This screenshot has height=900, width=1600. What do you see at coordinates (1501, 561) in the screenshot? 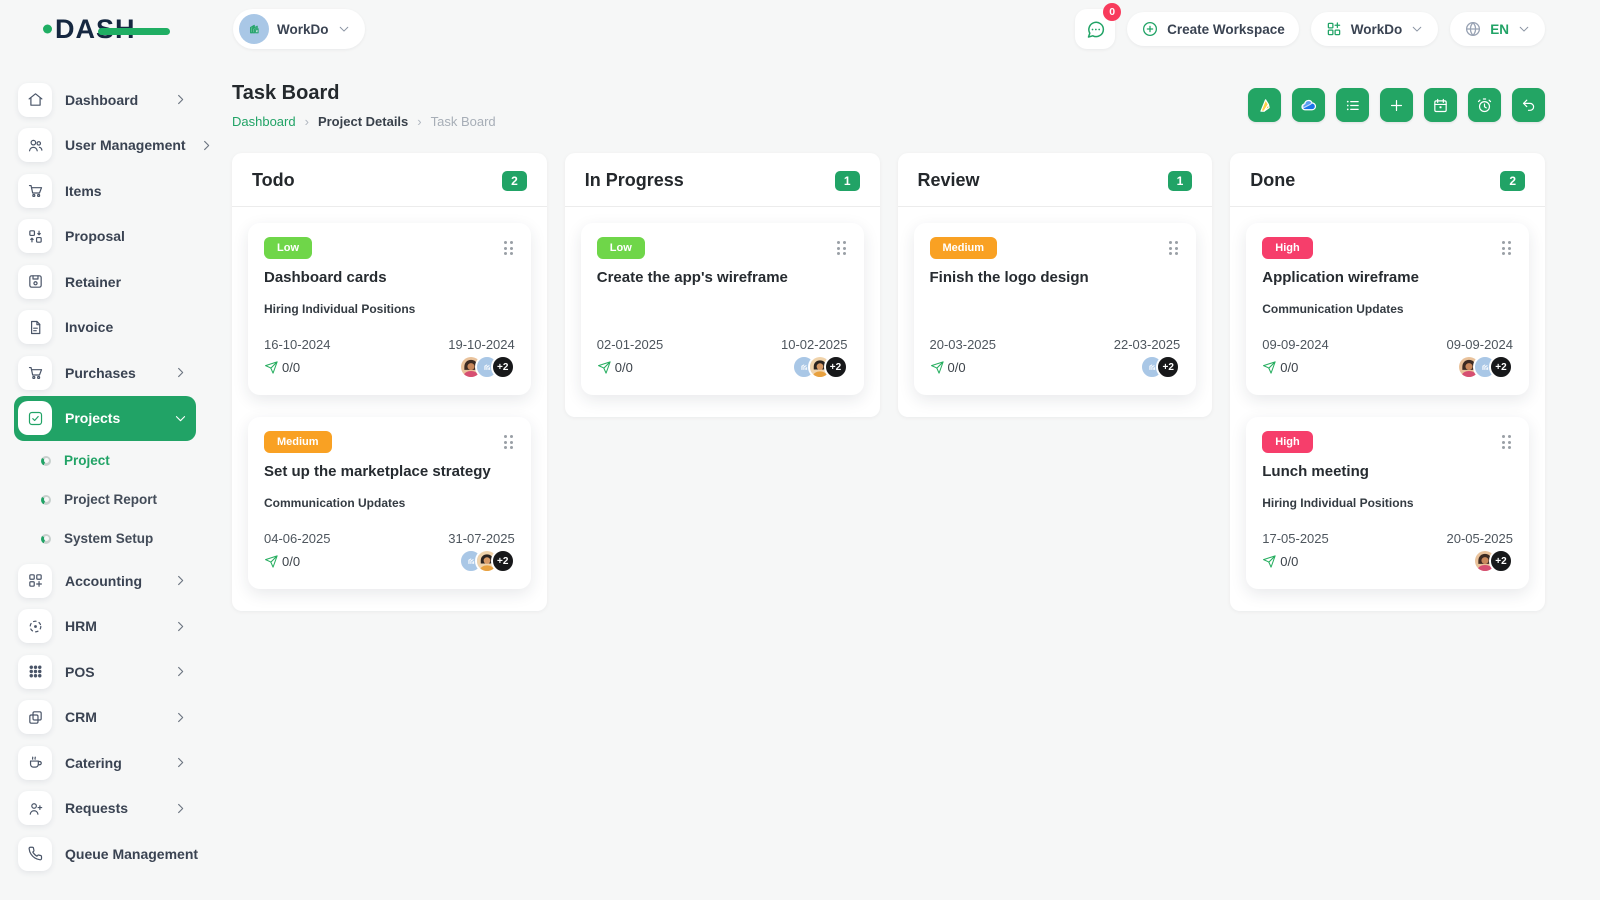
I see `avatar-more: +2` at bounding box center [1501, 561].